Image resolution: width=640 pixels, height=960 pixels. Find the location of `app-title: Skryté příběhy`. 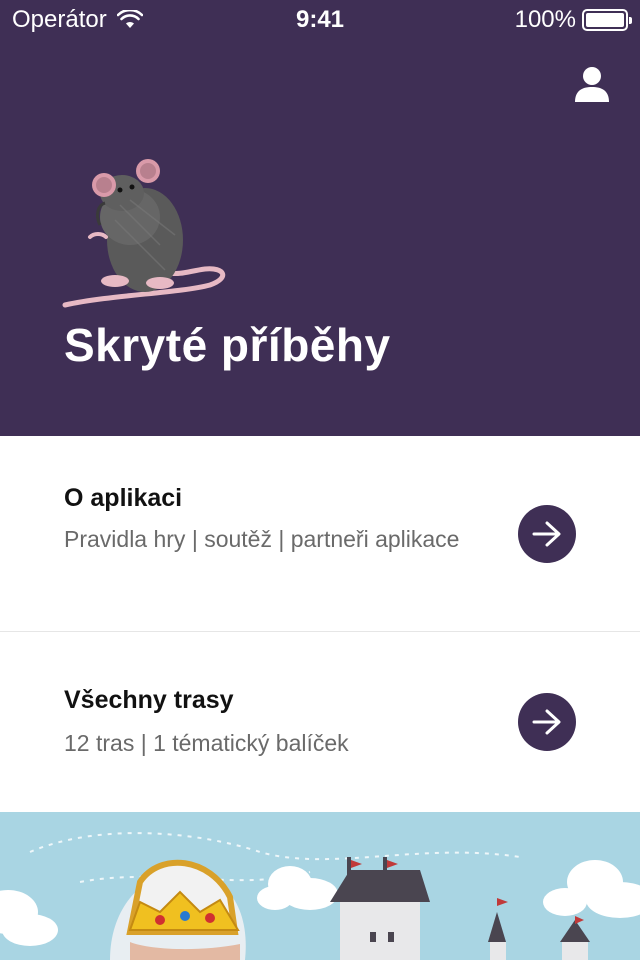

app-title: Skryté příběhy is located at coordinates (227, 345).